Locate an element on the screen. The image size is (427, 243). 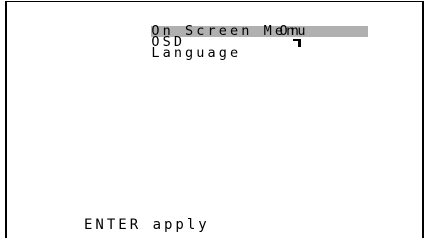
footer-hint: ENTER apply is located at coordinates (147, 225).